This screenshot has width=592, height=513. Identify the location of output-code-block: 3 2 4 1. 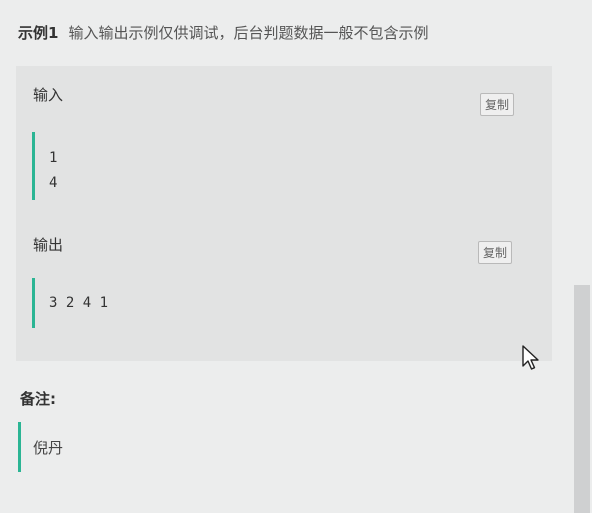
(70, 303).